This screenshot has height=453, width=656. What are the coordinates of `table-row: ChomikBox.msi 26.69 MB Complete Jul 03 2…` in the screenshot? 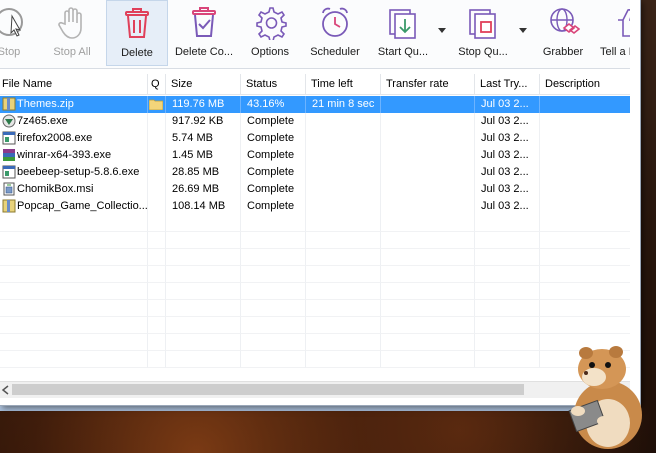 It's located at (315, 189).